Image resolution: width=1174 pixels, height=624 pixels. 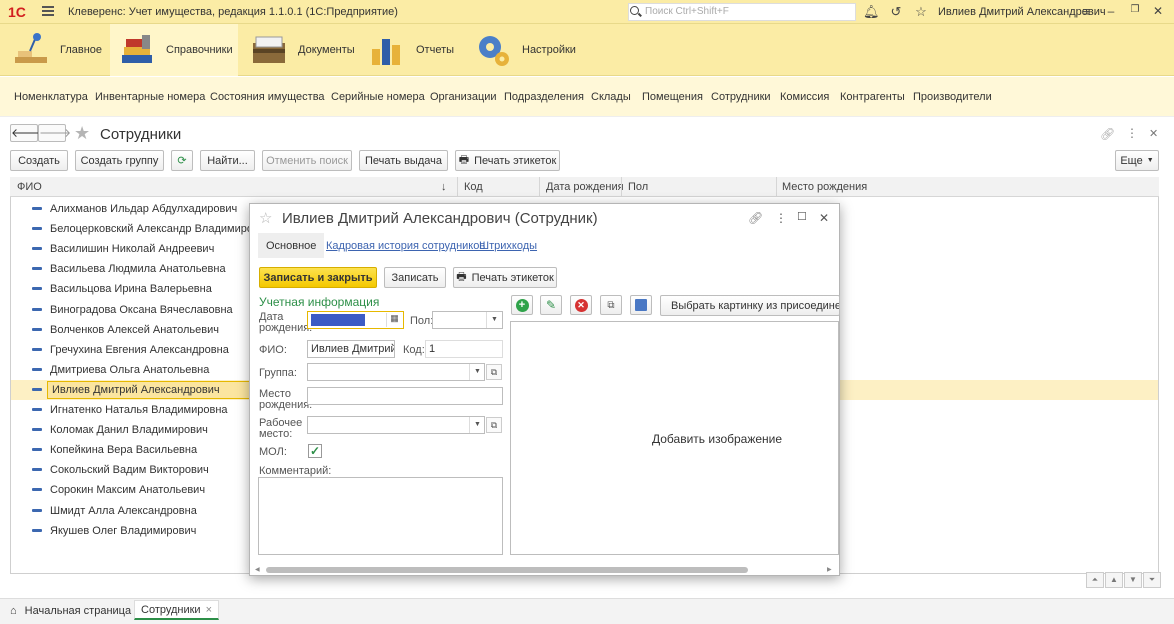 What do you see at coordinates (638, 187) in the screenshot?
I see `column-gender: Пол` at bounding box center [638, 187].